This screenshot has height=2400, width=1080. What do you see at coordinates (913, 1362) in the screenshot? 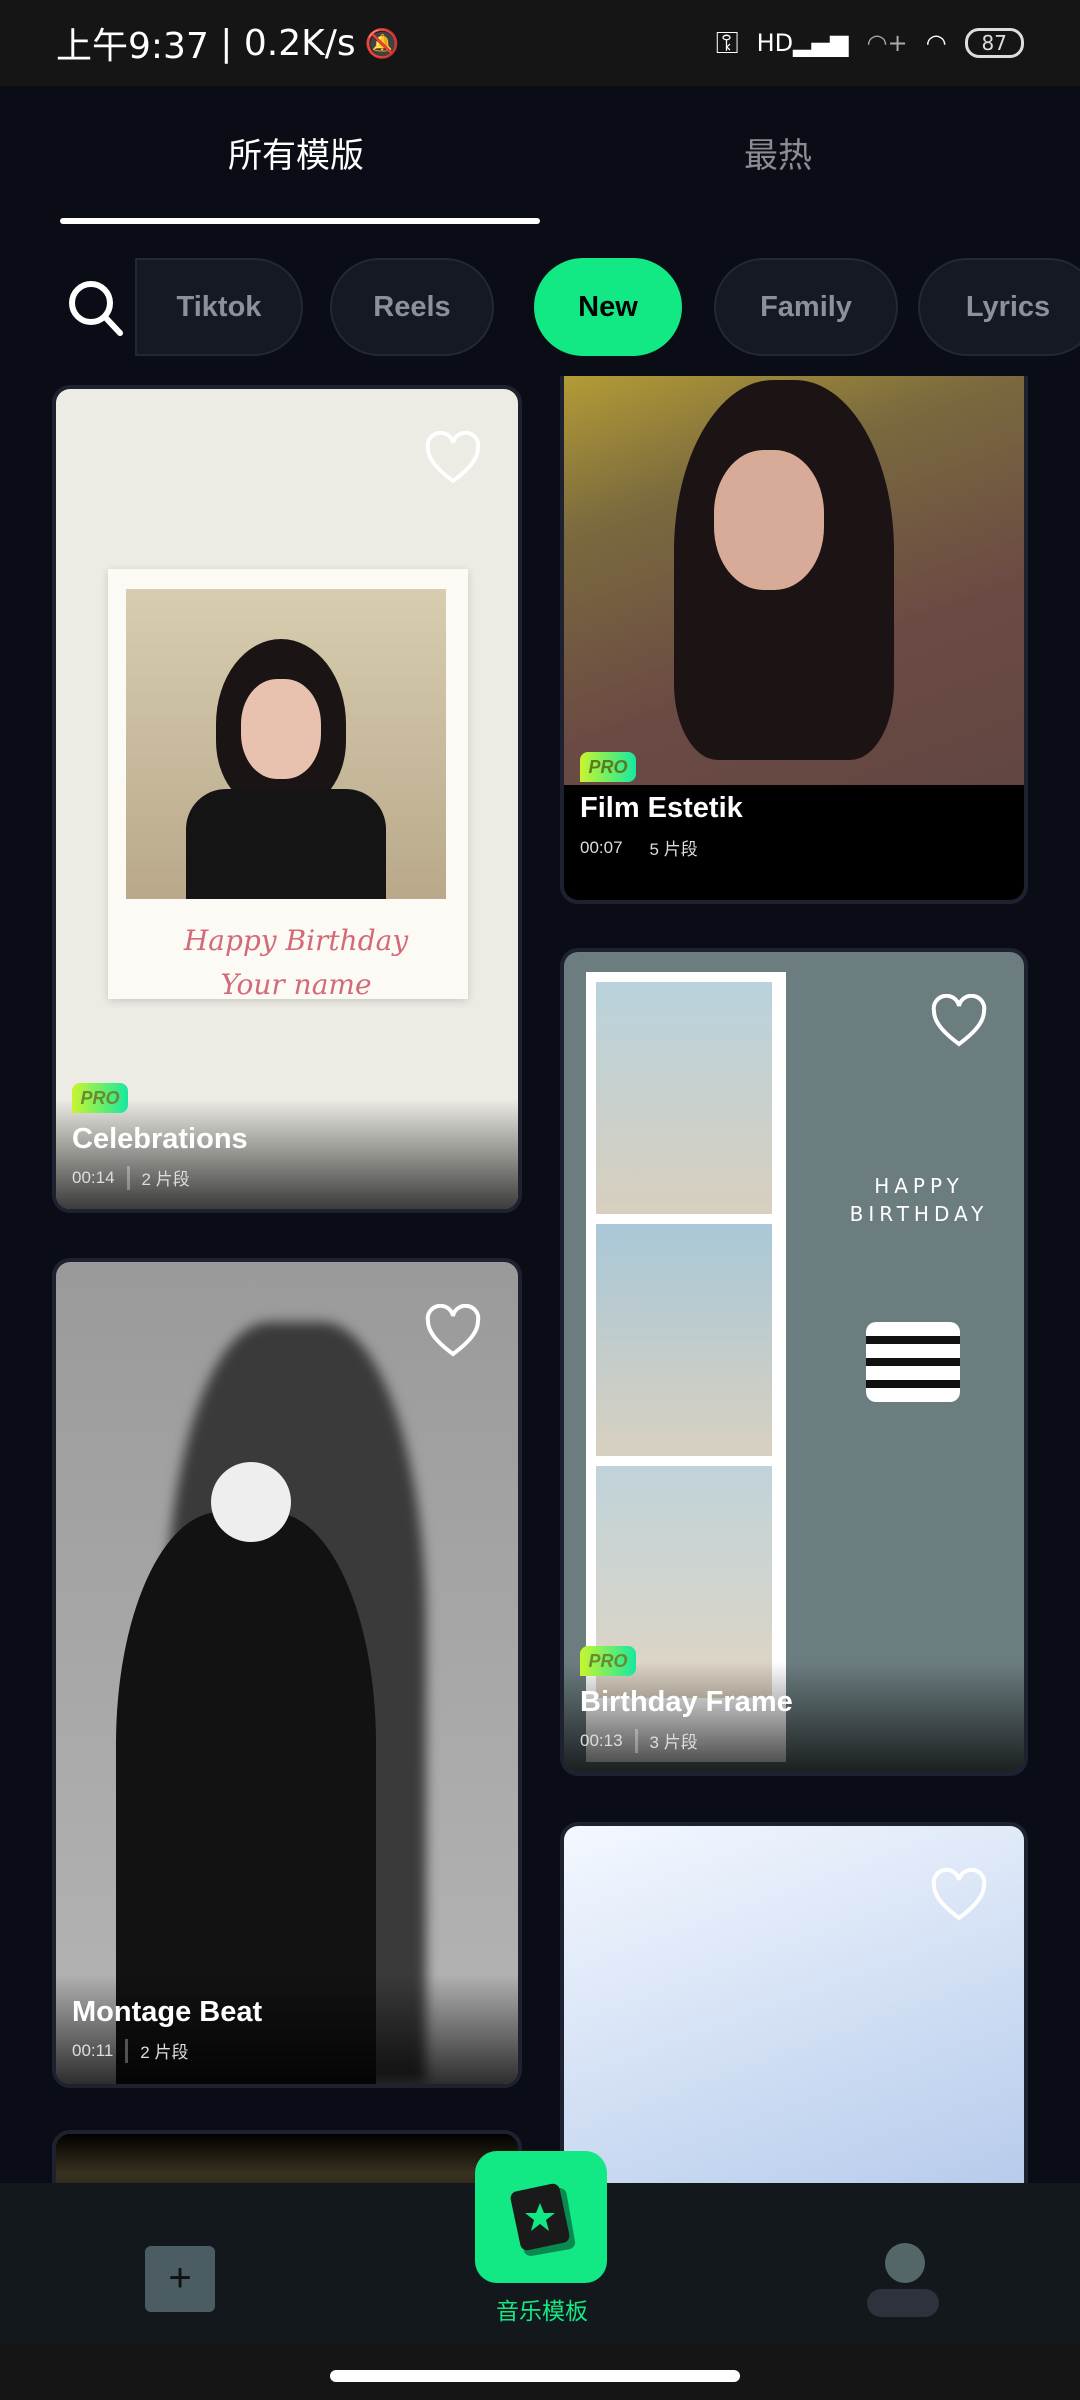
I see `cake-icon` at bounding box center [913, 1362].